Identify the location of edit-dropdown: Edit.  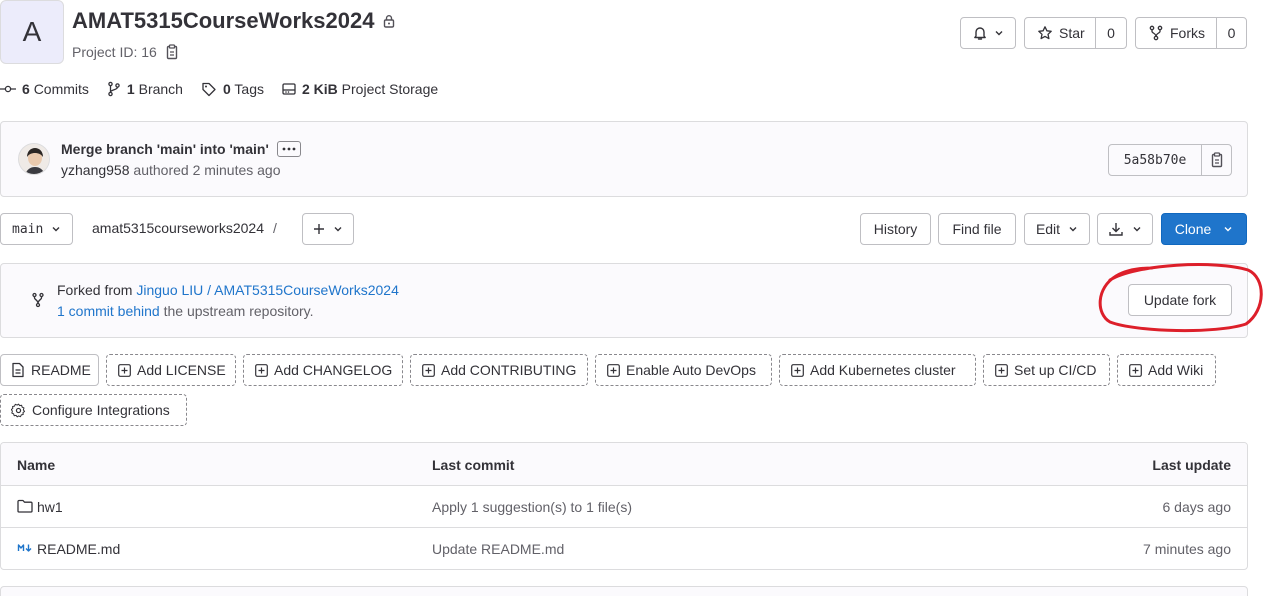
(1057, 229).